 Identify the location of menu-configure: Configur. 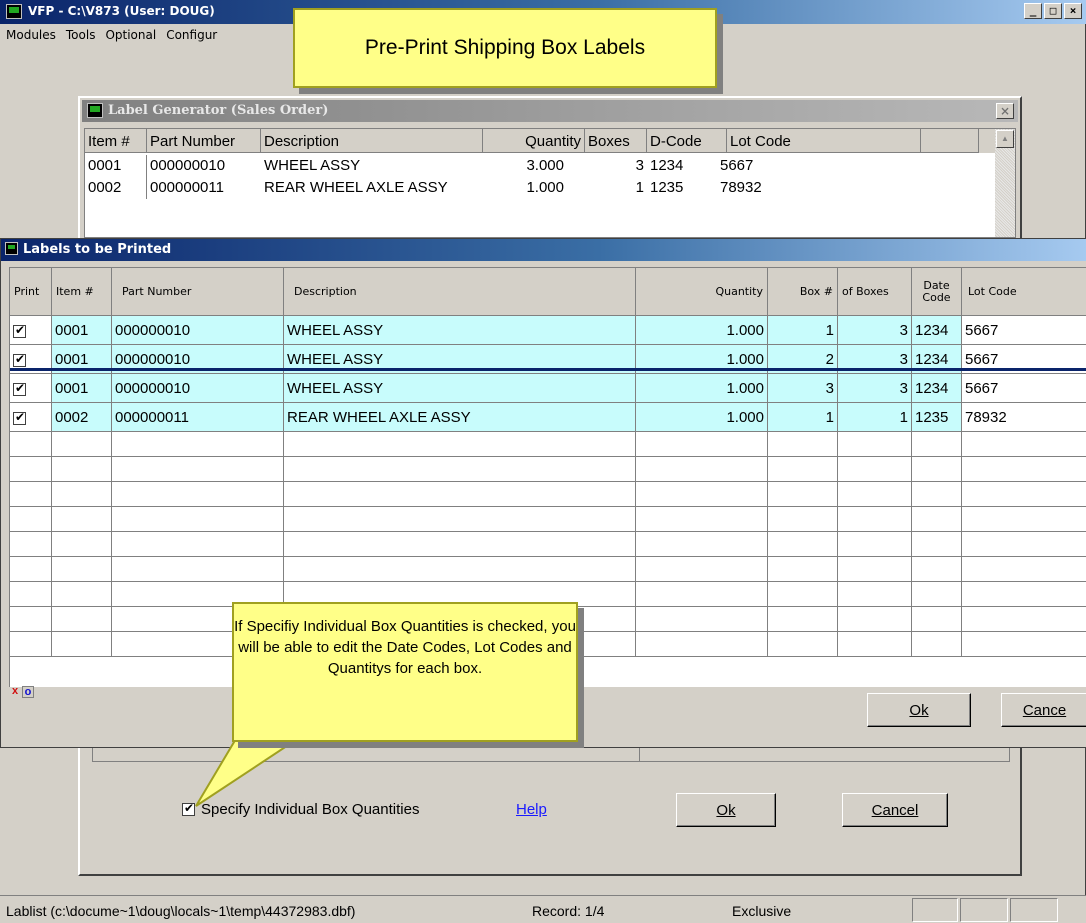
(191, 35).